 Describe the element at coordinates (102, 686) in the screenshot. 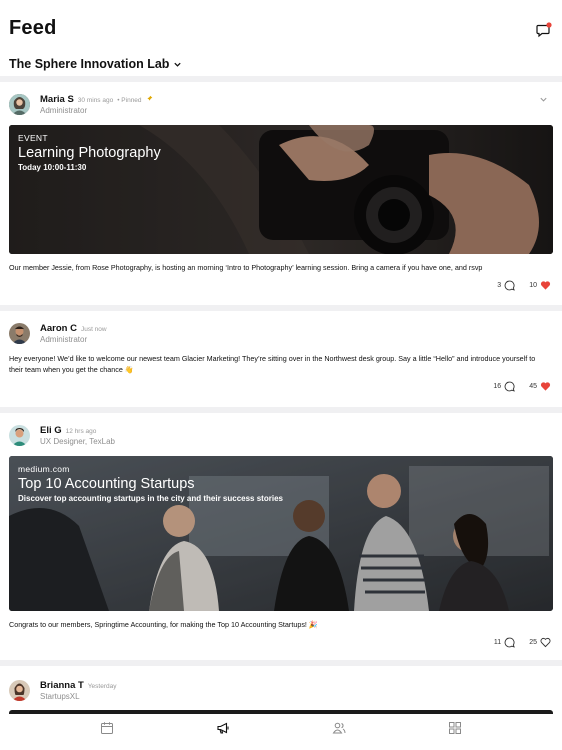

I see `post-time: Yesterday` at that location.